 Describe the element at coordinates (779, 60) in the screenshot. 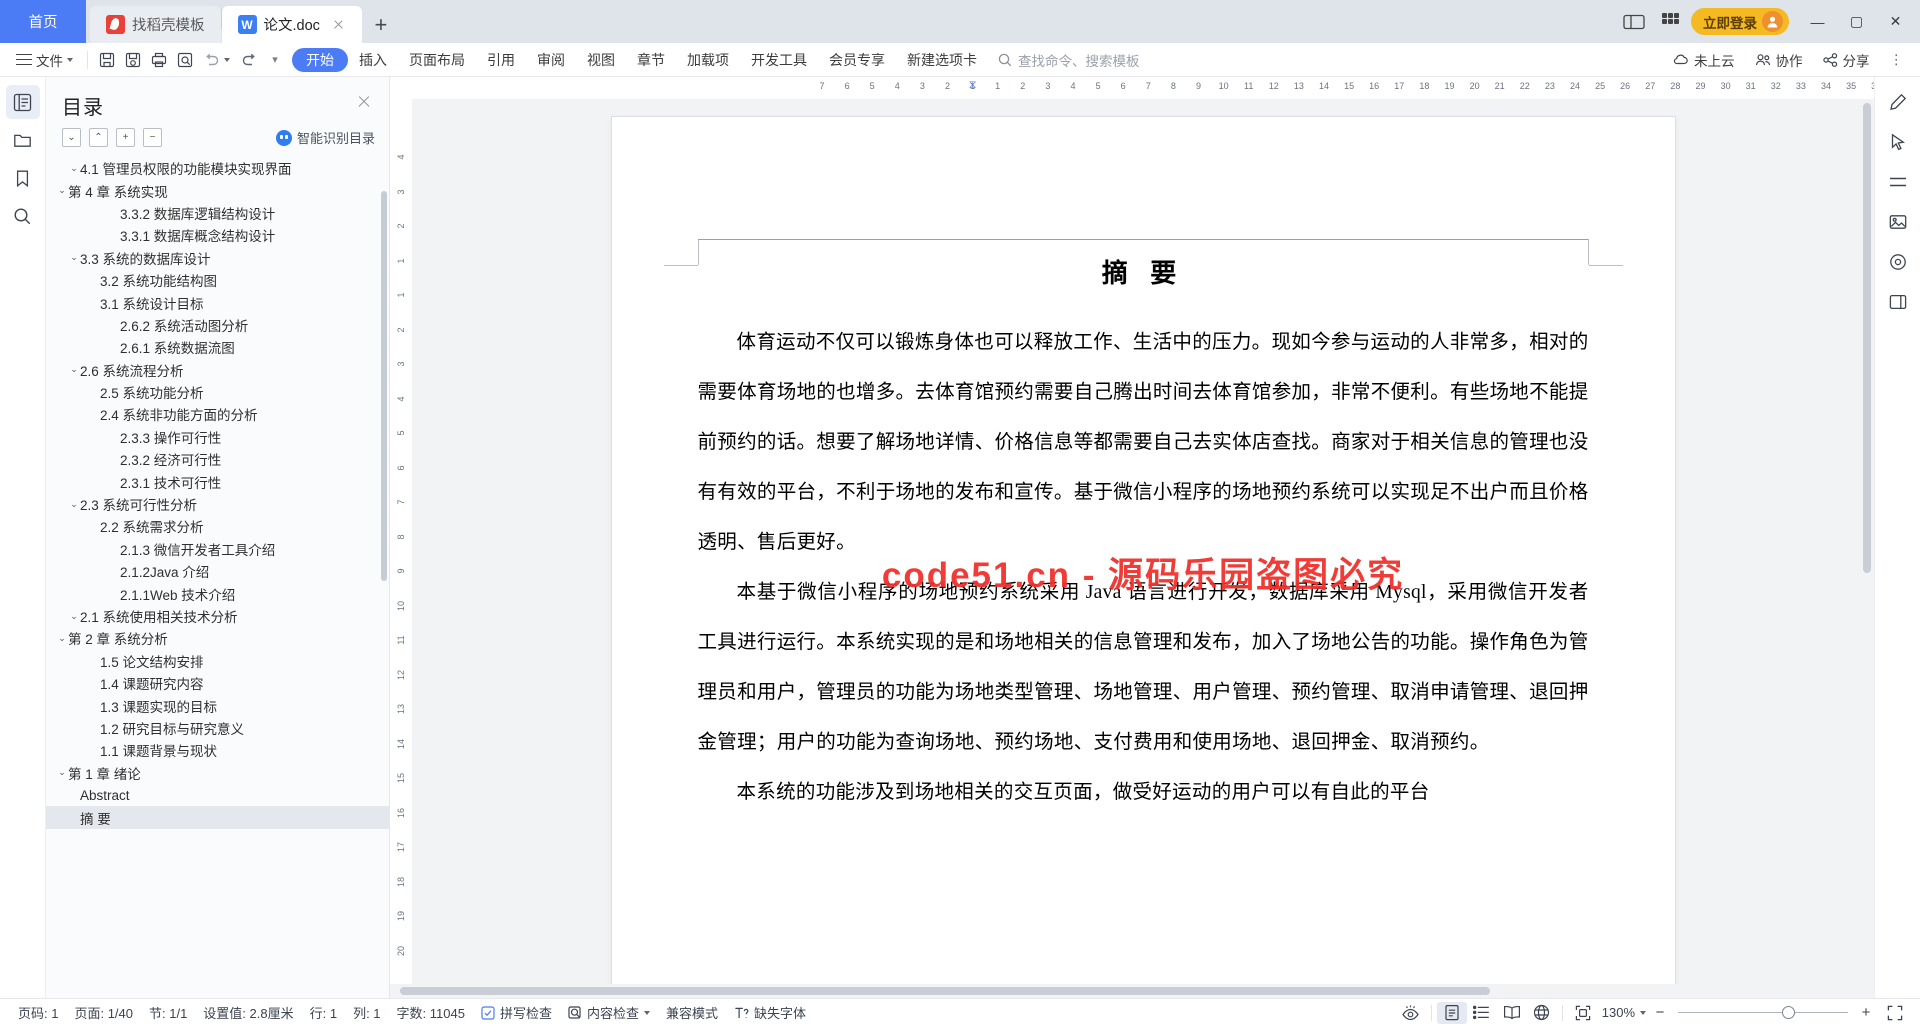

I see `tab-developer-tools: 开发工具` at that location.